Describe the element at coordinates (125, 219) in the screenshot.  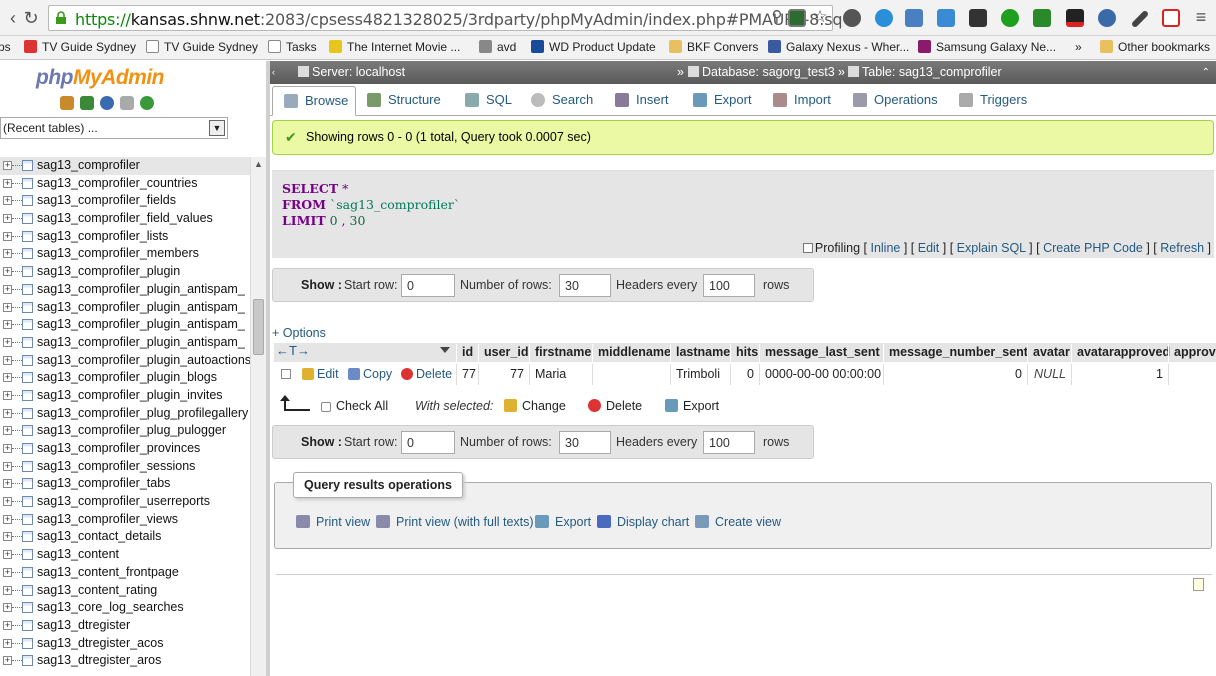
I see `tree-table-item: + sag13_comprofiler_field_values` at that location.